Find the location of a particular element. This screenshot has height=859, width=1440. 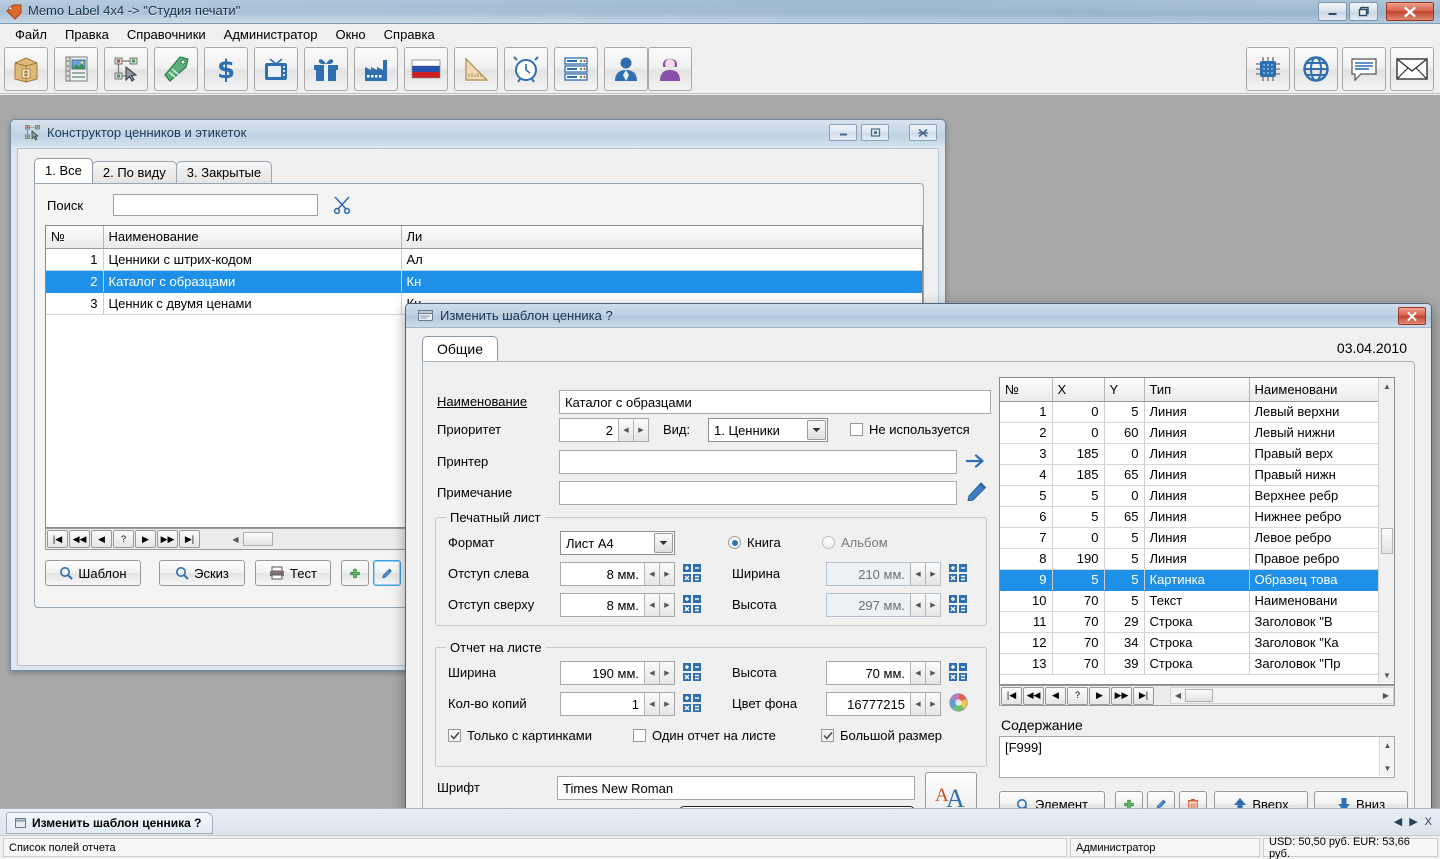

sheet-width-calc-icon is located at coordinates (958, 573).